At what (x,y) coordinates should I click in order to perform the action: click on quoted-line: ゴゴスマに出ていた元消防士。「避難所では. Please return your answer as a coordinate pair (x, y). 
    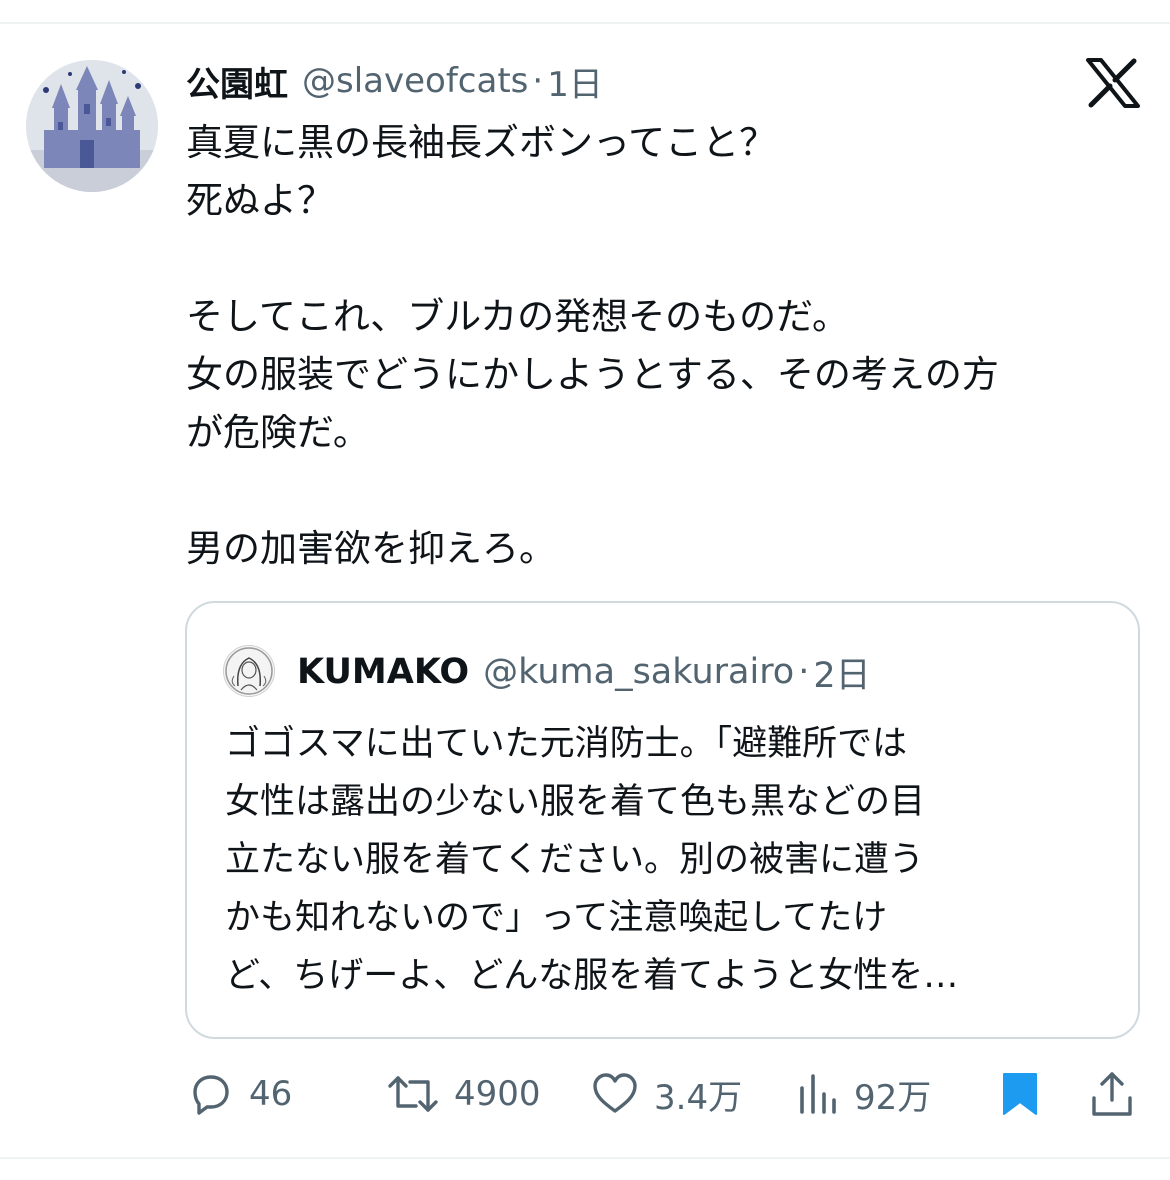
    Looking at the image, I should click on (566, 744).